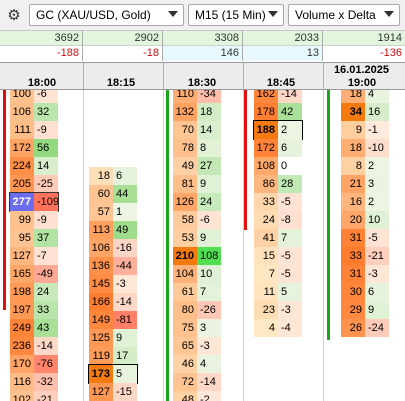 The width and height of the screenshot is (405, 401). Describe the element at coordinates (365, 202) in the screenshot. I see `footprint-row: 16 2` at that location.